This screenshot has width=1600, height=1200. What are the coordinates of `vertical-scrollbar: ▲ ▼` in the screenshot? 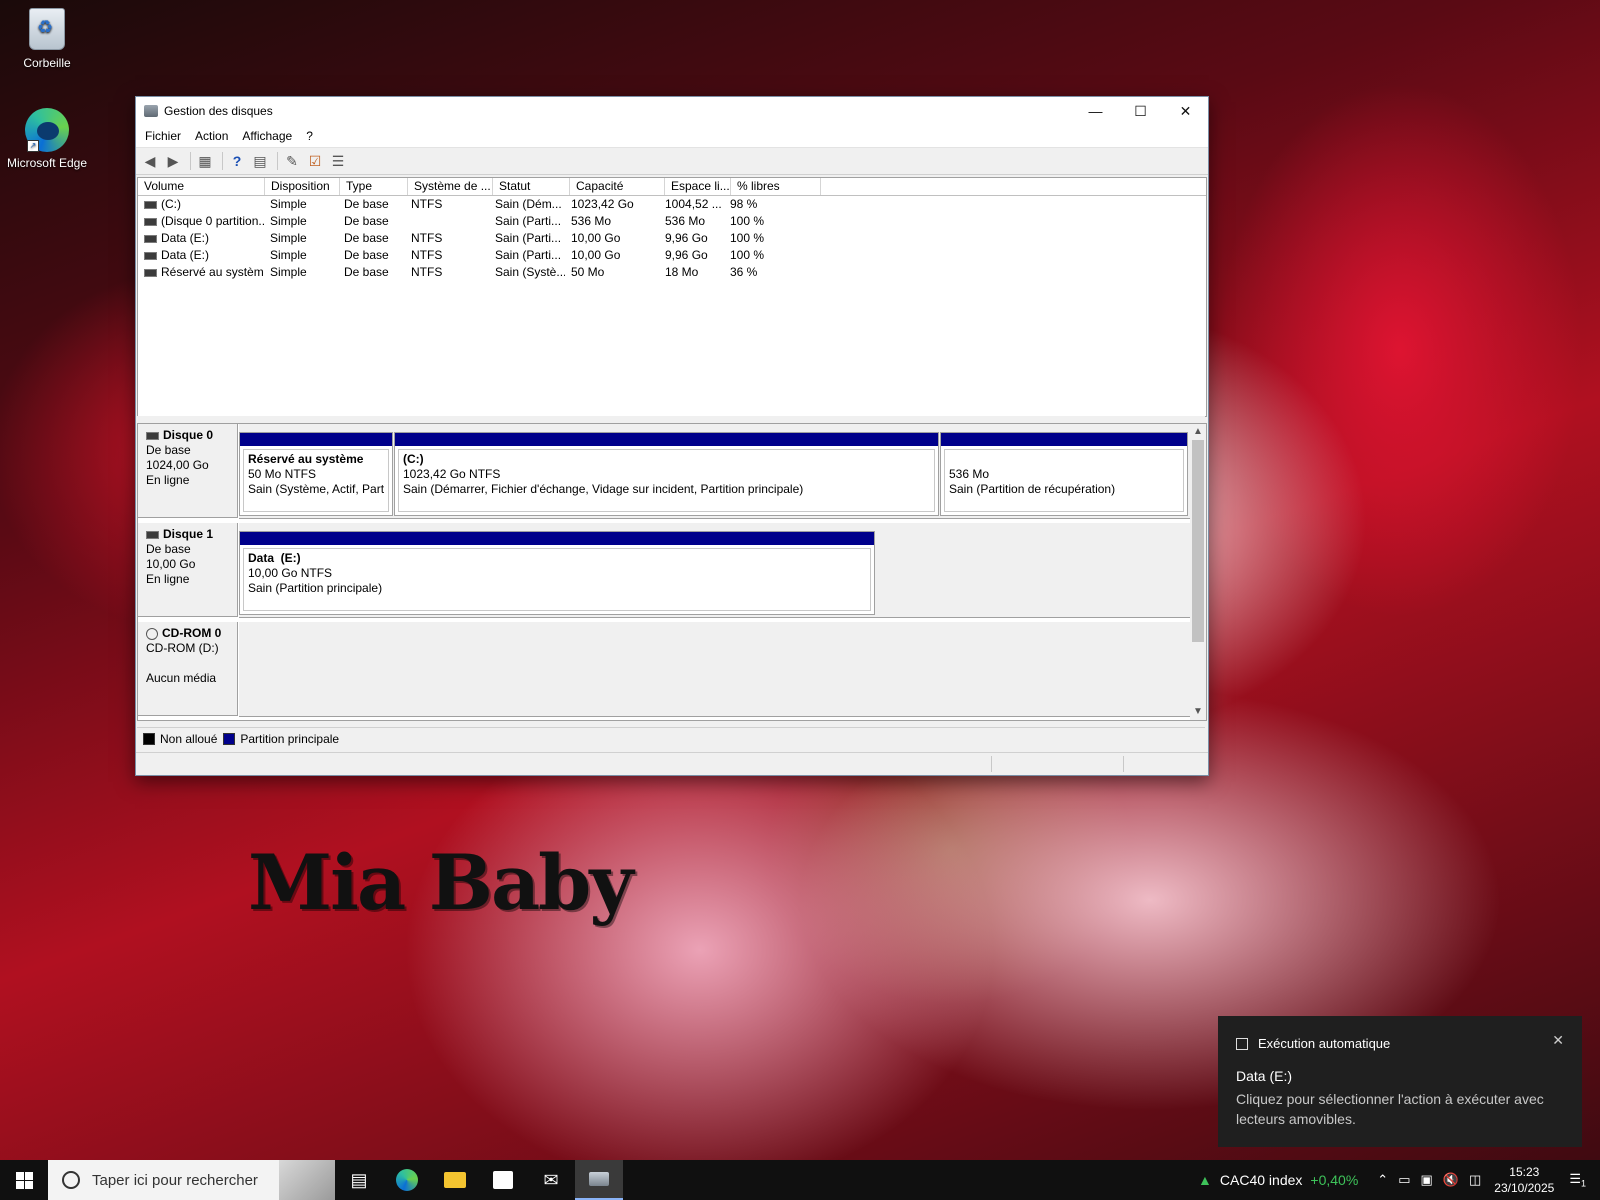 It's located at (1198, 572).